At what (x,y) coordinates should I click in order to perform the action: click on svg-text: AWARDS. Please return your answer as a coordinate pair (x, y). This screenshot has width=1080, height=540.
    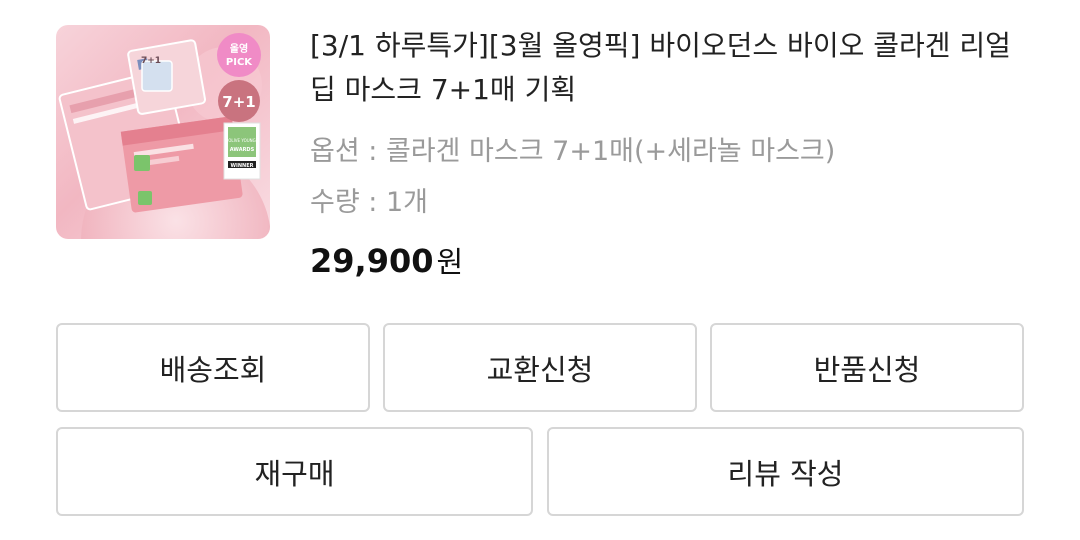
    Looking at the image, I should click on (242, 150).